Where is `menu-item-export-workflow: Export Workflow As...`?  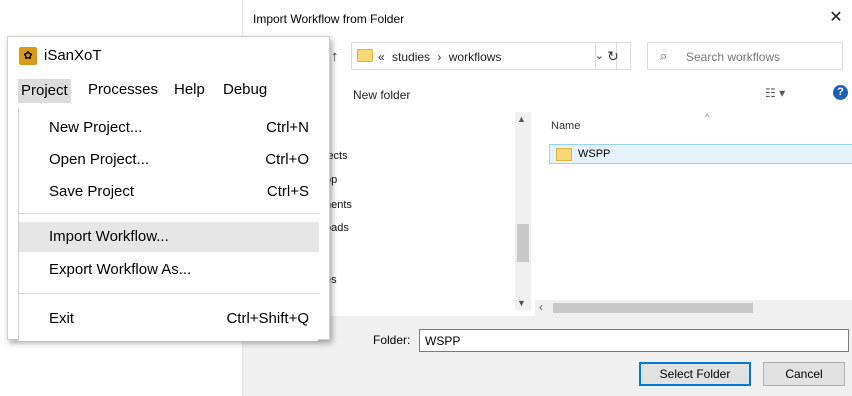
menu-item-export-workflow: Export Workflow As... is located at coordinates (169, 270).